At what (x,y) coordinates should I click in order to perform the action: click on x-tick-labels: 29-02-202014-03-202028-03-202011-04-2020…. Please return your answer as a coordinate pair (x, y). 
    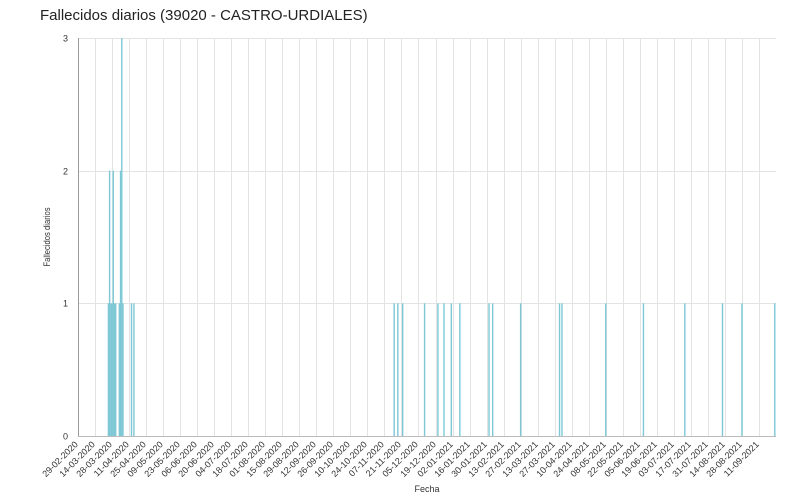
    Looking at the image, I should click on (400, 459).